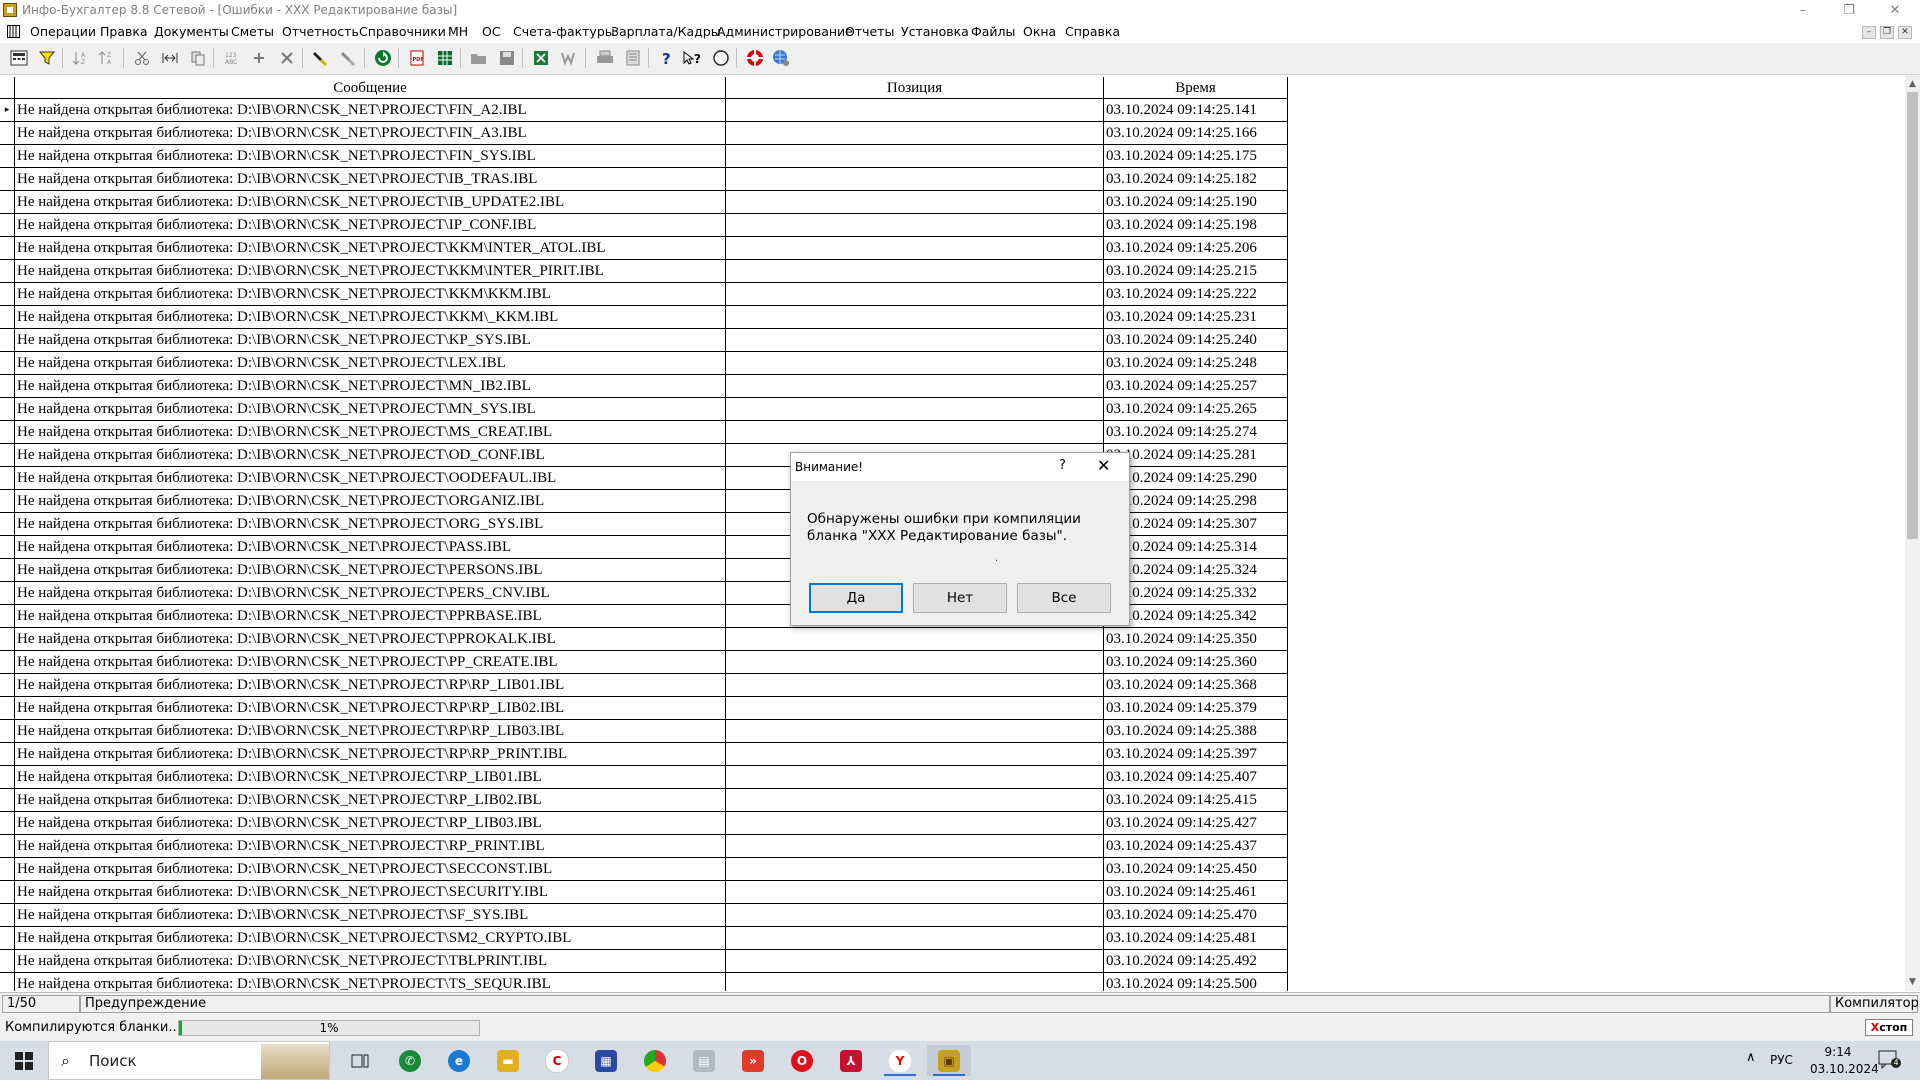  What do you see at coordinates (915, 88) in the screenshot?
I see `column-header-position: Позиция` at bounding box center [915, 88].